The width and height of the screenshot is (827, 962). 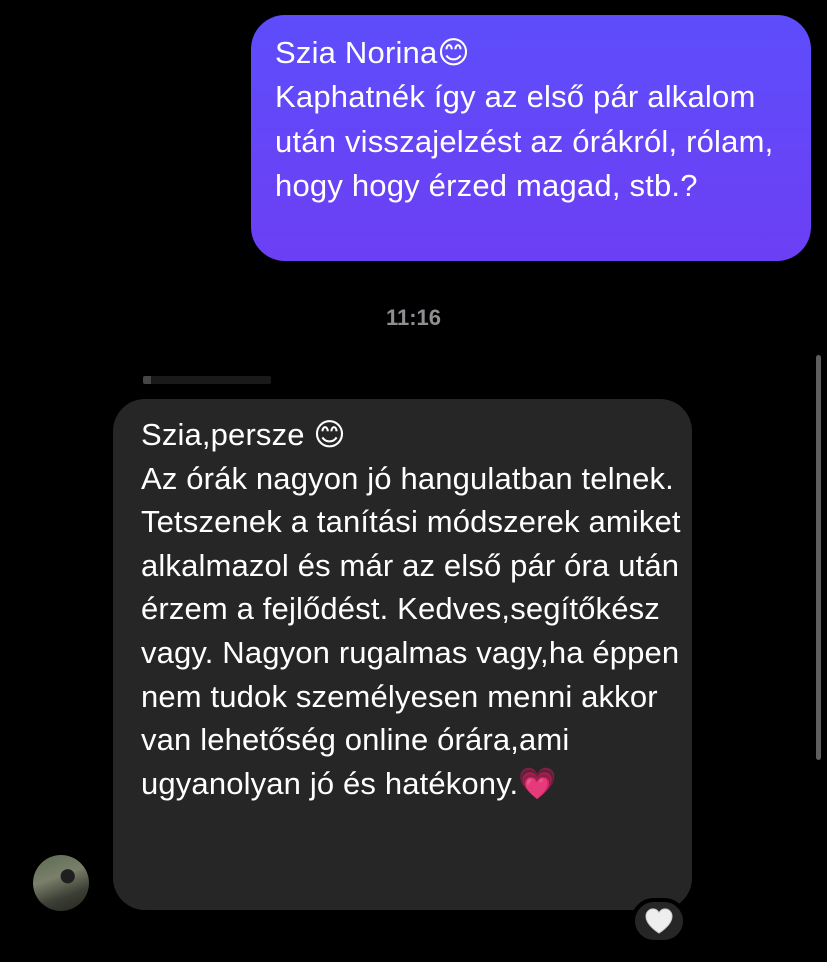 What do you see at coordinates (818, 557) in the screenshot?
I see `scrollbar` at bounding box center [818, 557].